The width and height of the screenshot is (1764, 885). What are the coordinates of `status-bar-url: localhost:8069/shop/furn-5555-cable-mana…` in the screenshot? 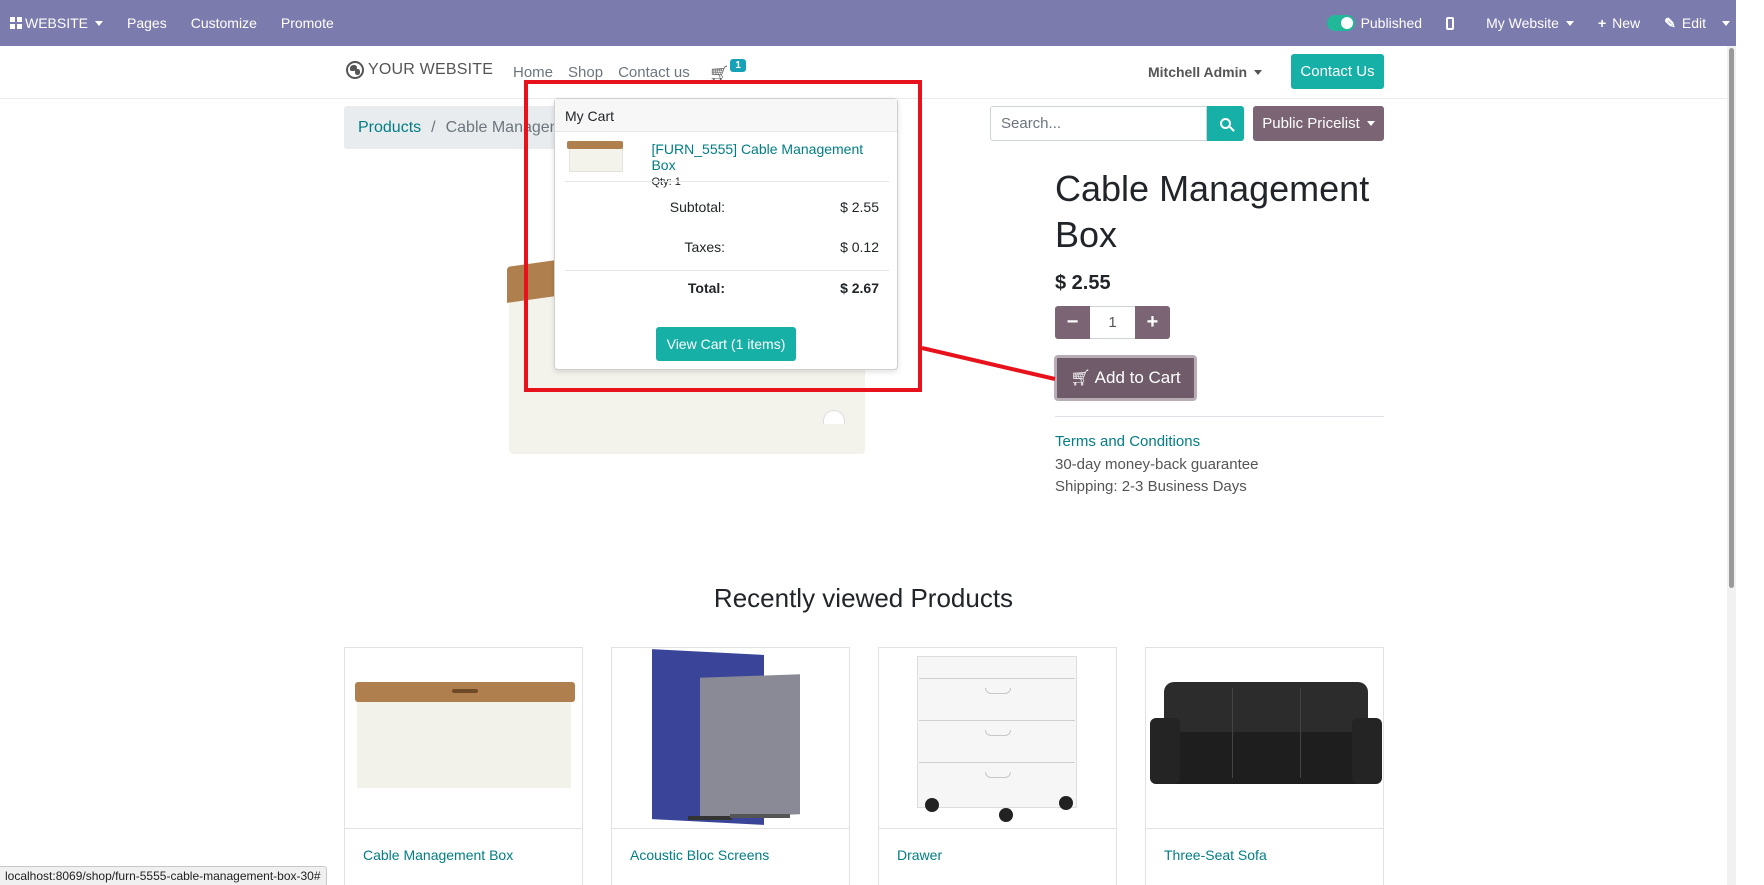 It's located at (163, 875).